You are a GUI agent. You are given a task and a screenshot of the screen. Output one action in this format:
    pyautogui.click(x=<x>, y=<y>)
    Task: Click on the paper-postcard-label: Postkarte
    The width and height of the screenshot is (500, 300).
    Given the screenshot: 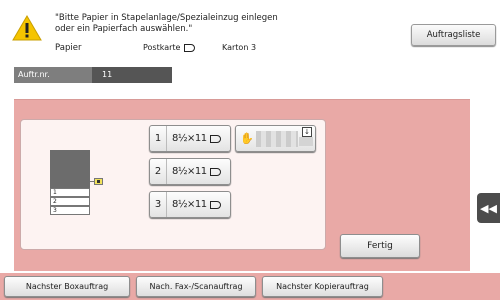 What is the action you would take?
    pyautogui.click(x=162, y=47)
    